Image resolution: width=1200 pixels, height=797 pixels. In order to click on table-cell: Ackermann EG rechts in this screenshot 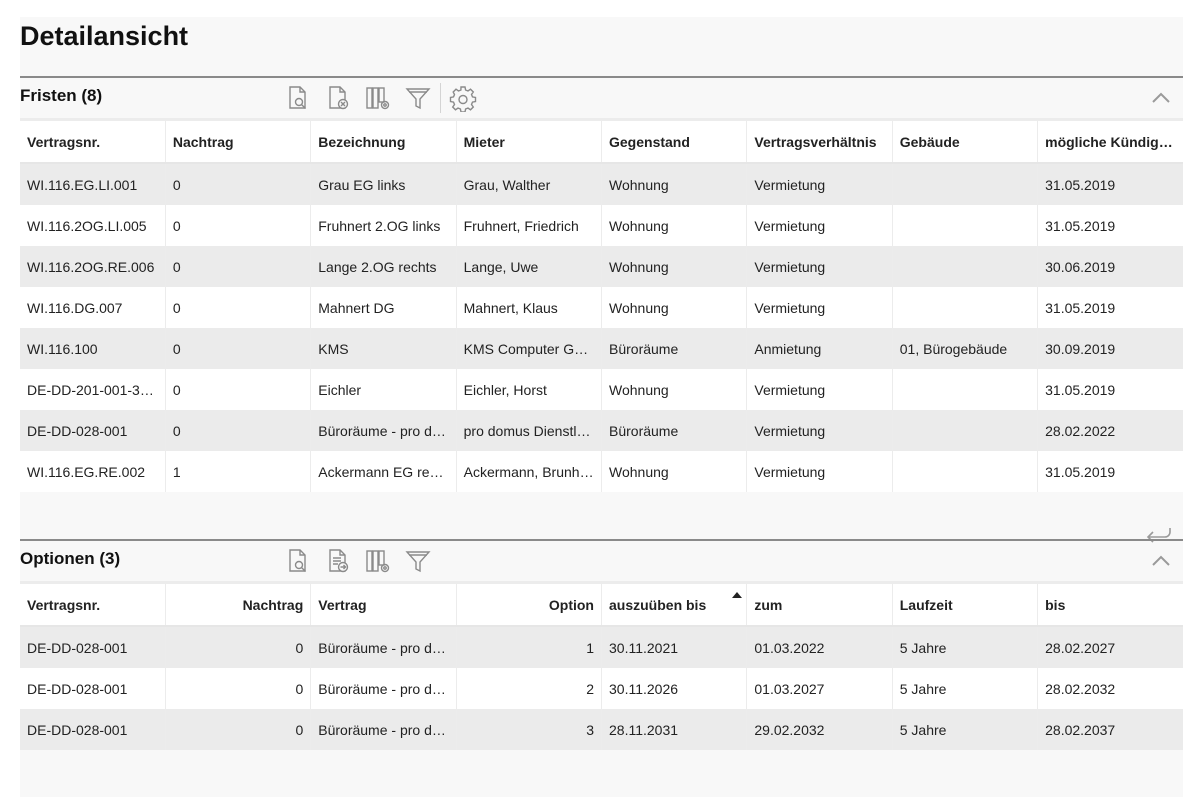, I will do `click(383, 471)`.